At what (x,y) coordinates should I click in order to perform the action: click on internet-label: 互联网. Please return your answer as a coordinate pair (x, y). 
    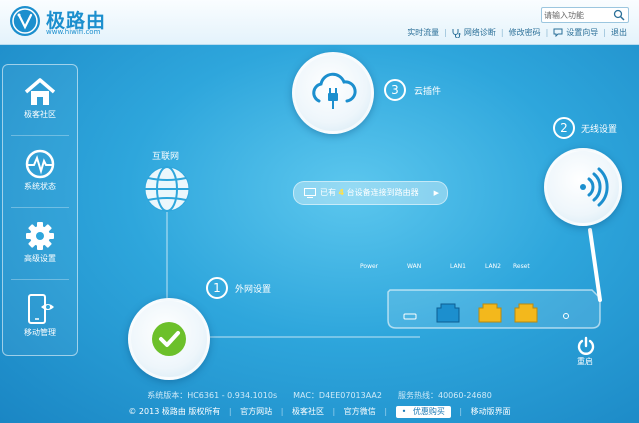
    Looking at the image, I should click on (166, 157).